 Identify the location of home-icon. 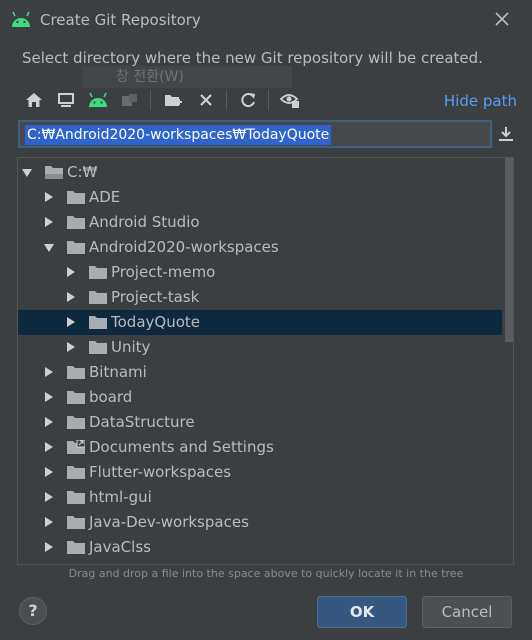
(34, 100).